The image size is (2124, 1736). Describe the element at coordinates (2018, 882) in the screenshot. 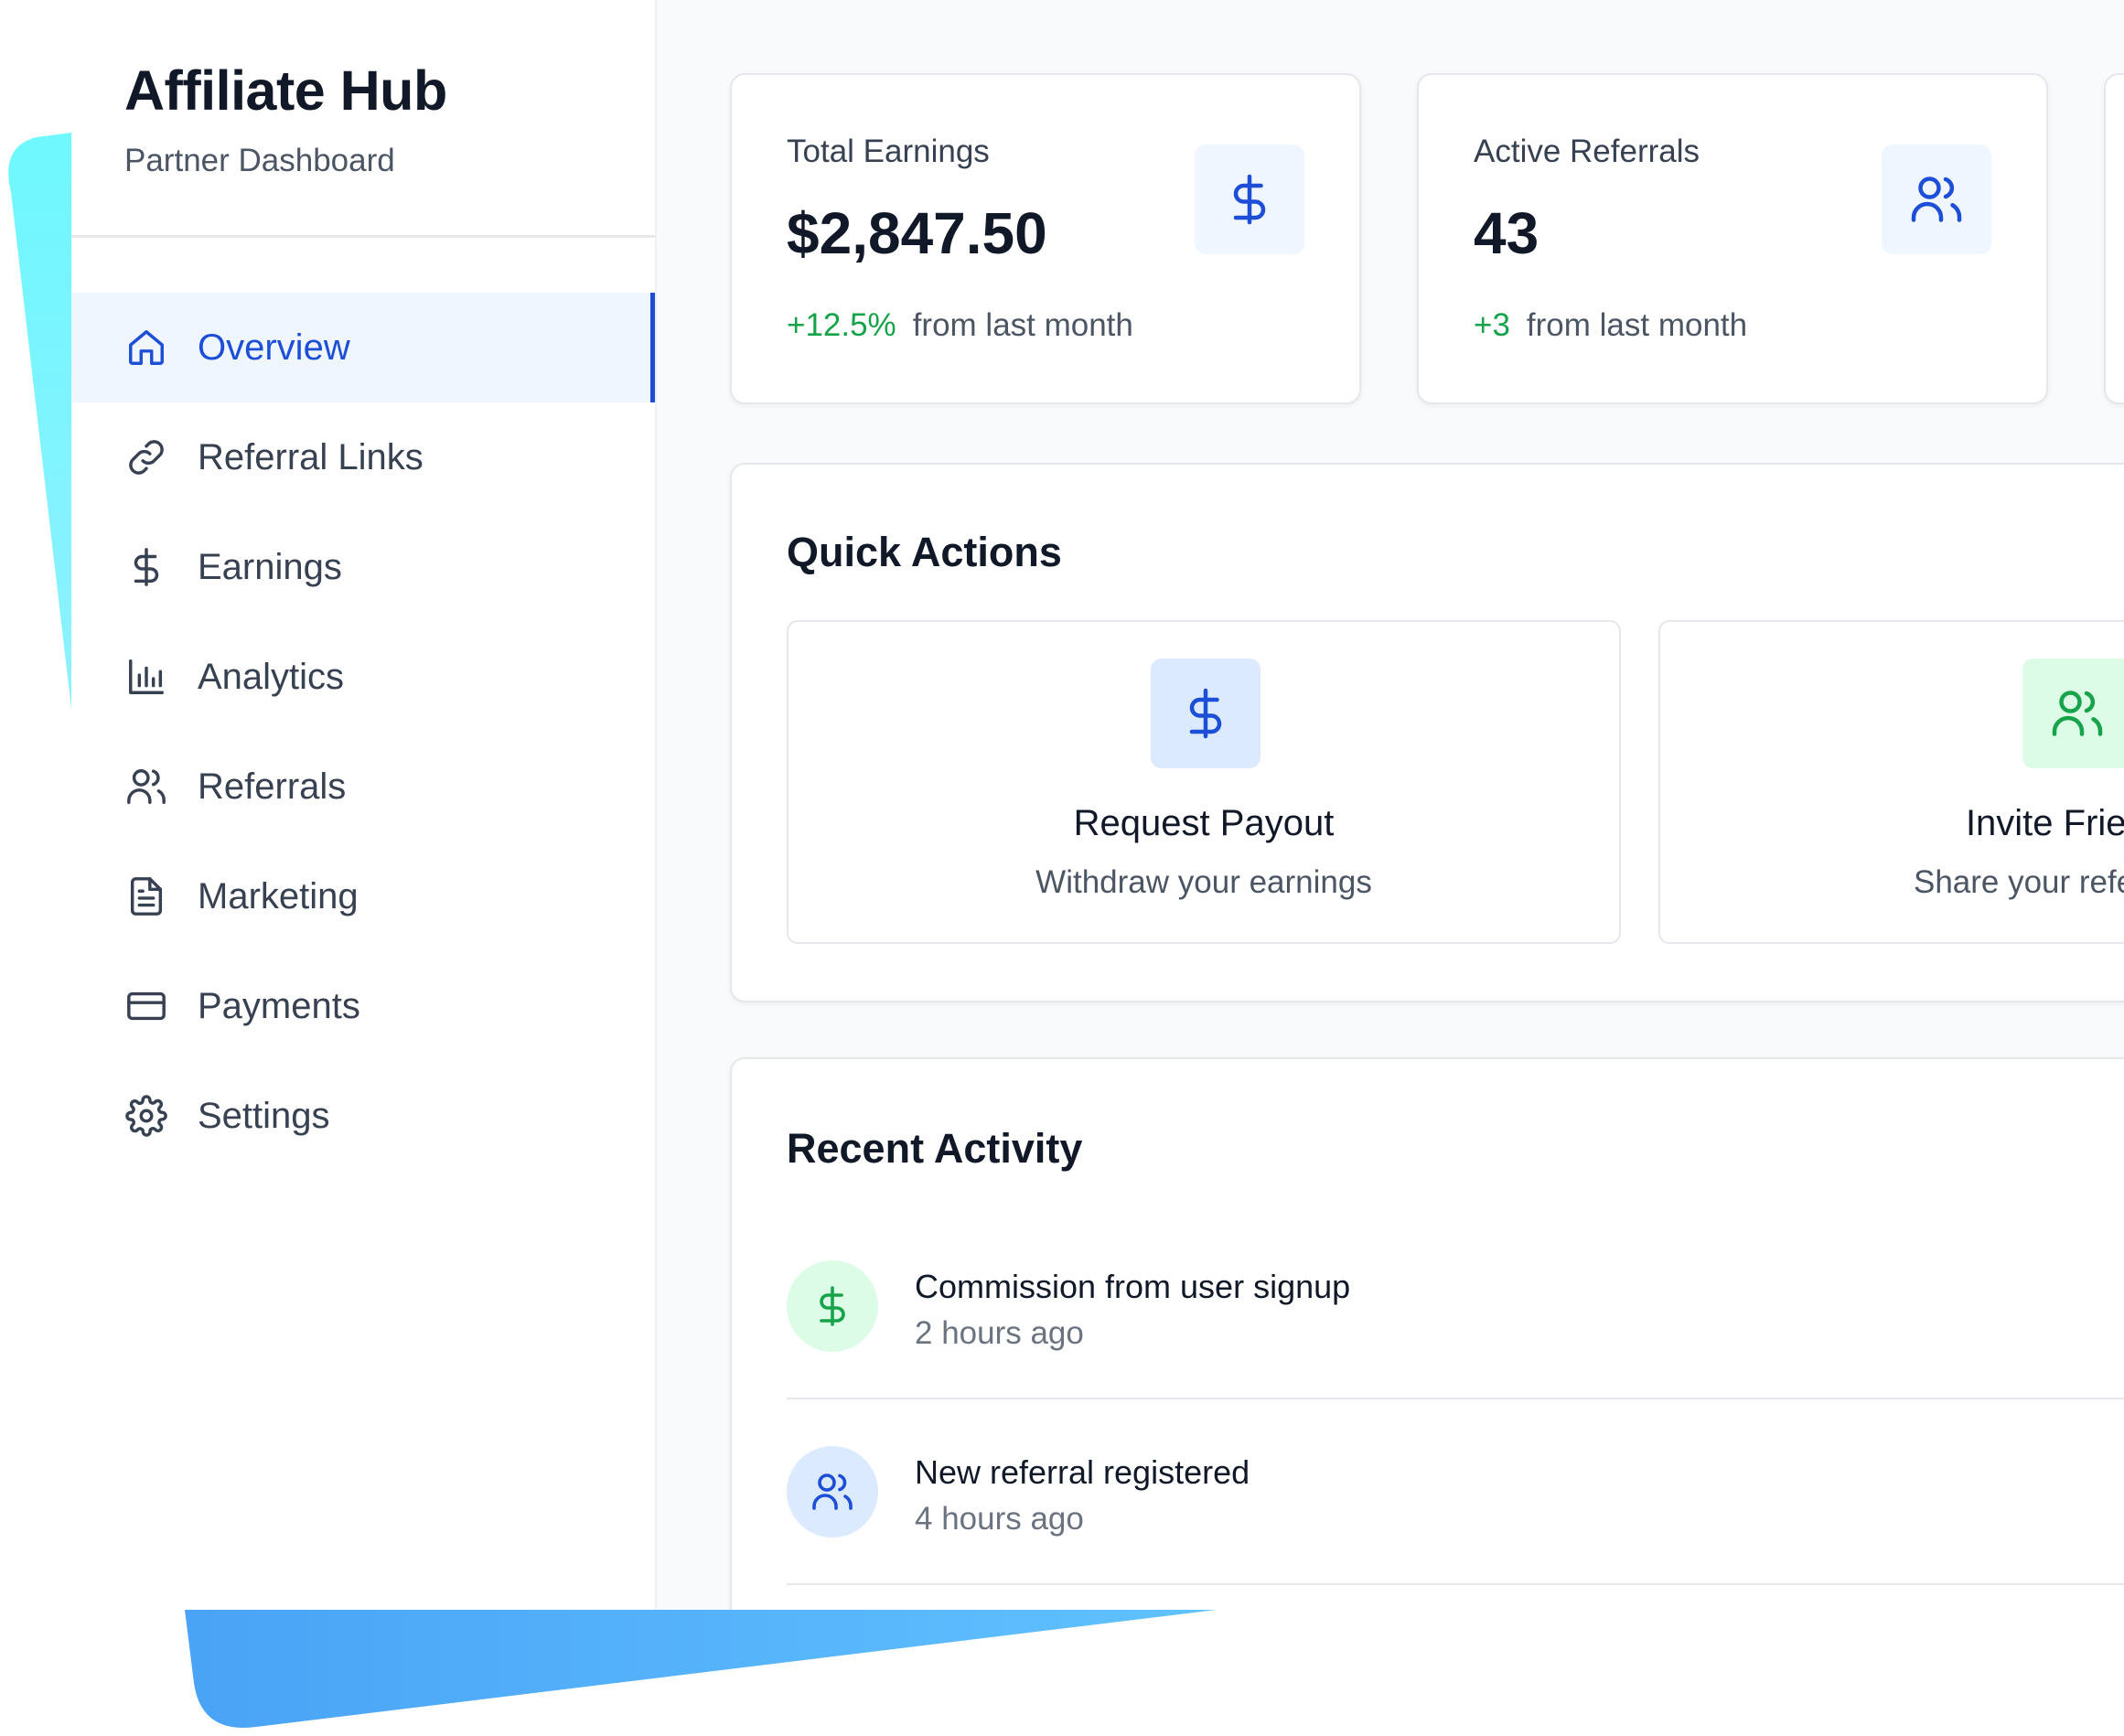

I see `action-subtitle: Share your referral link` at that location.